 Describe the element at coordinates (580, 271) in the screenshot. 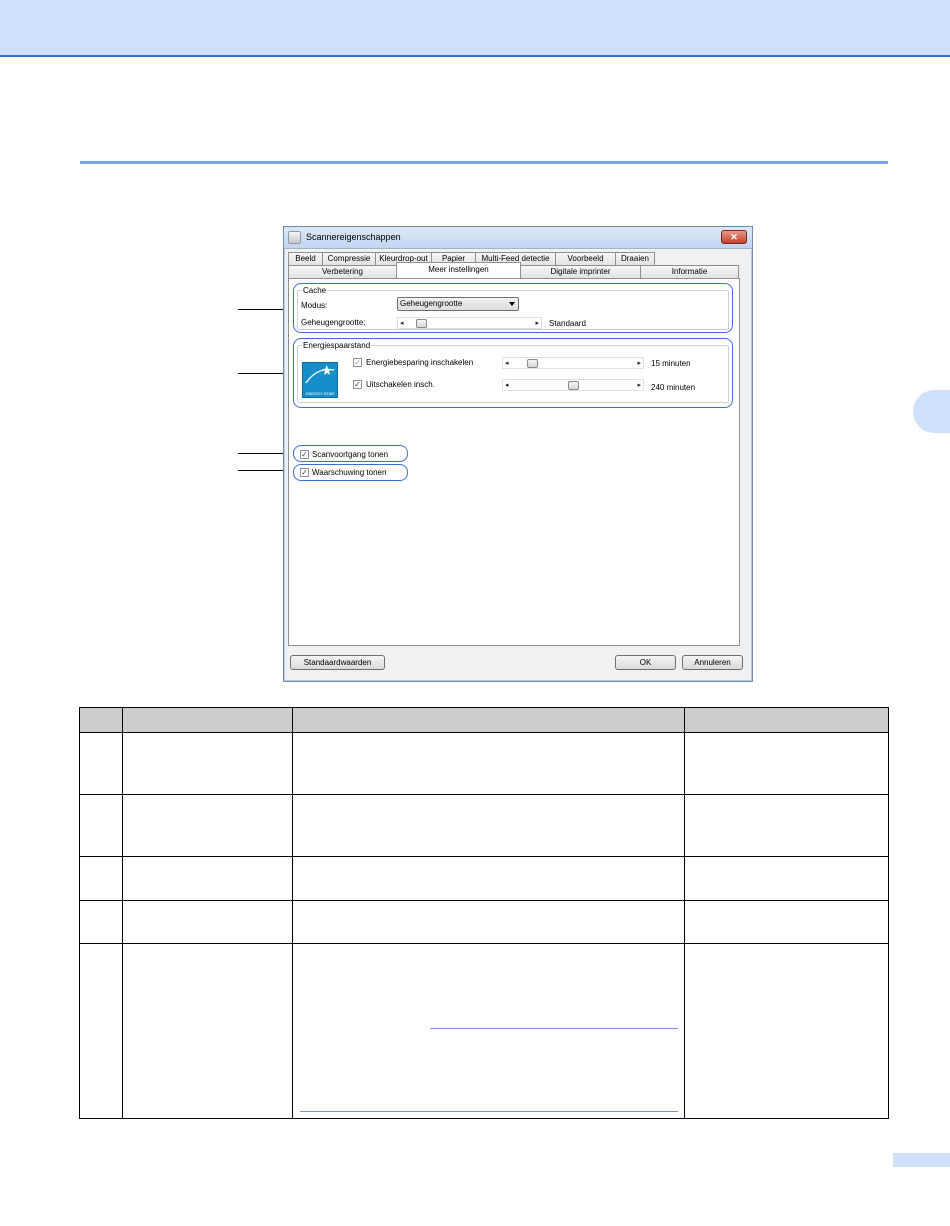

I see `tab-digitale-imprinter: Digitale imprinter` at that location.